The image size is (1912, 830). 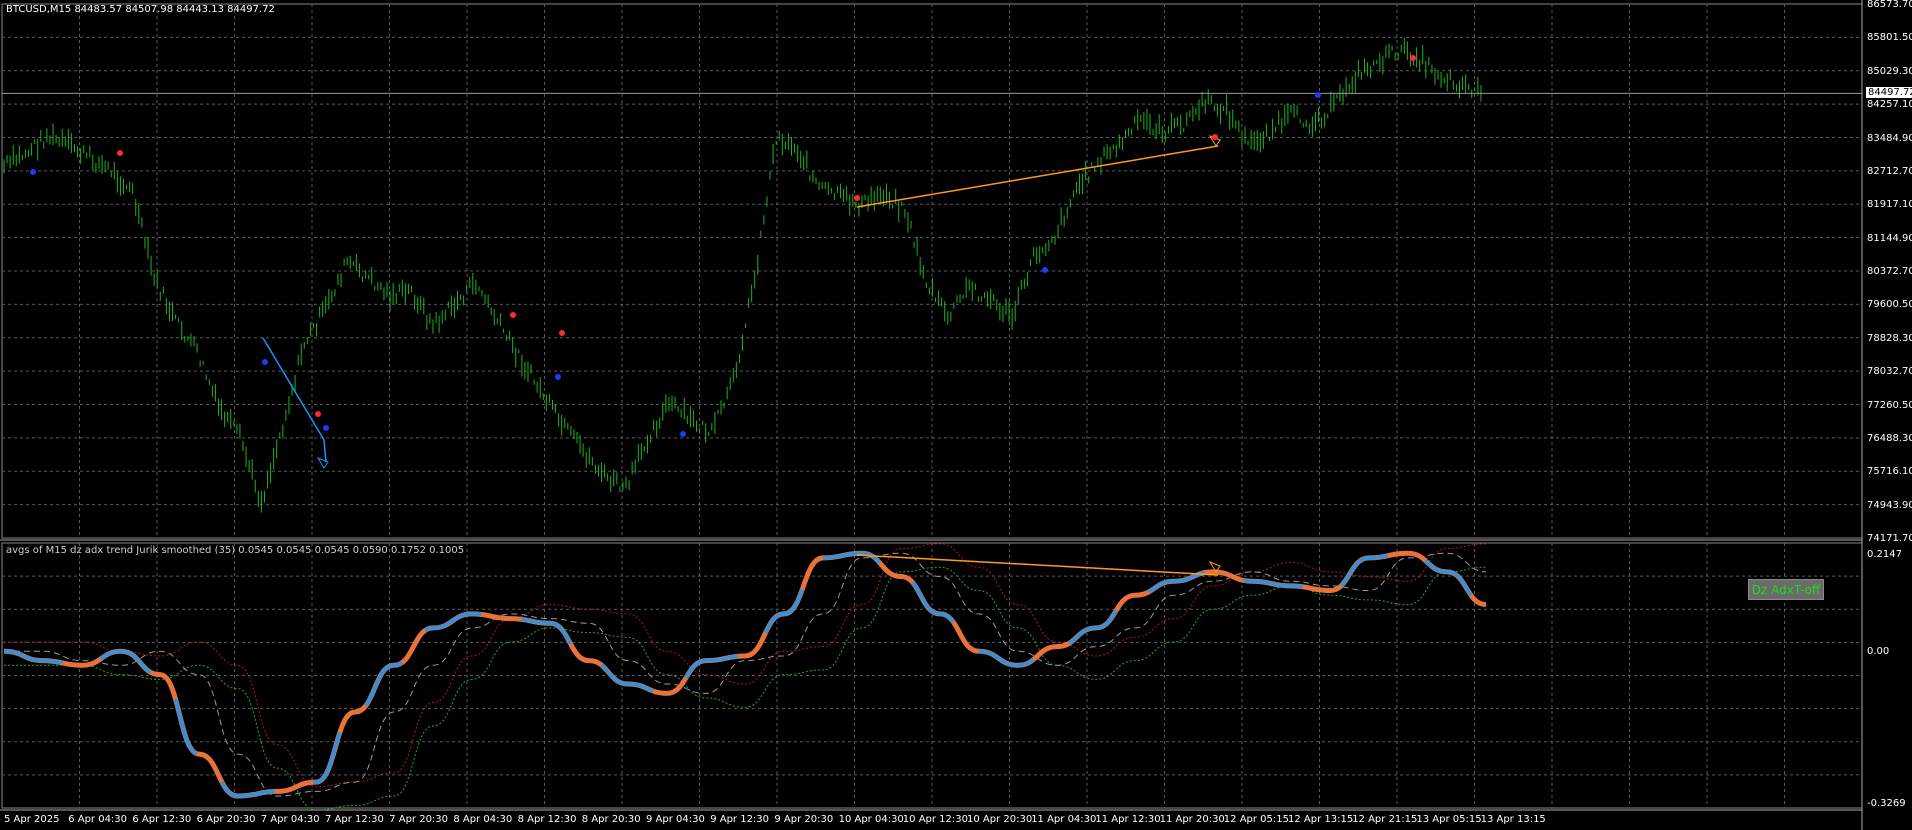 I want to click on price-axis-label: 74943.90, so click(x=1889, y=505).